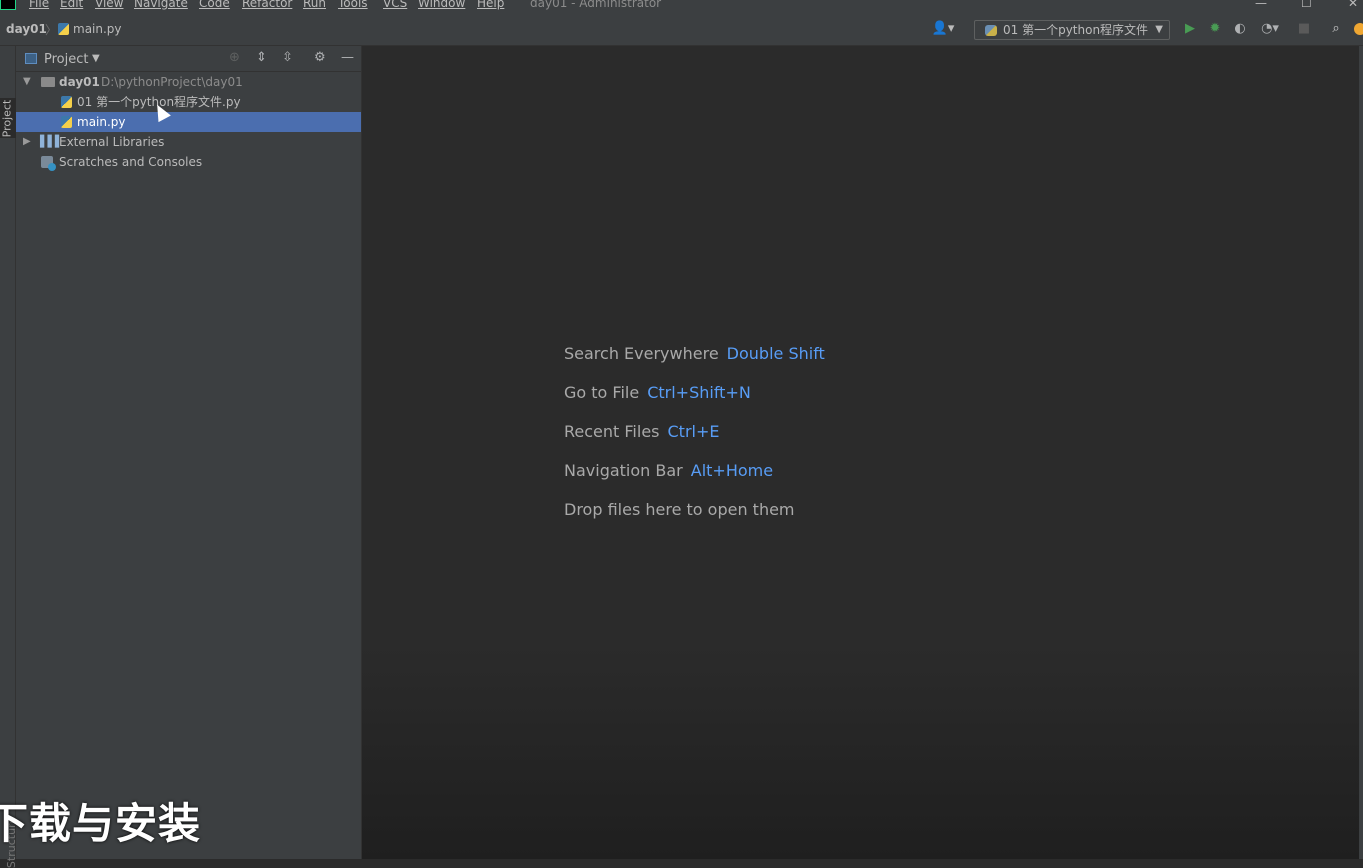 The width and height of the screenshot is (1363, 868). What do you see at coordinates (188, 142) in the screenshot?
I see `tree-item-external-libraries: ▶ ▌▌▌ External Libraries` at bounding box center [188, 142].